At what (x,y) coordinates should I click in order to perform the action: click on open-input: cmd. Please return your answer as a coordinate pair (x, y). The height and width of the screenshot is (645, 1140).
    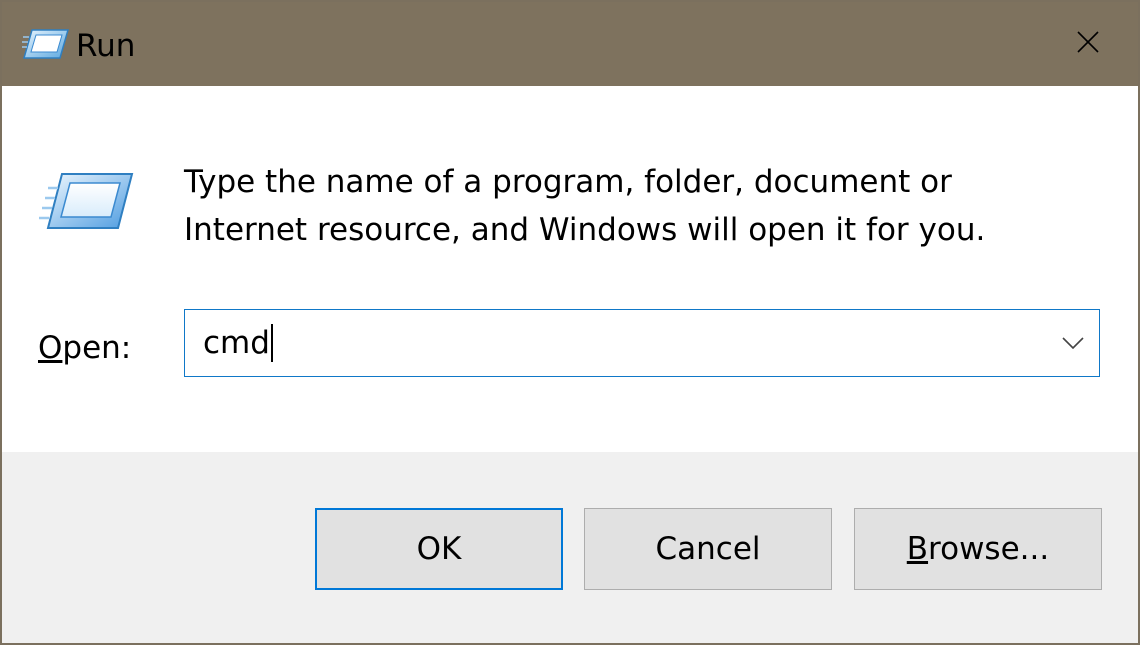
    Looking at the image, I should click on (238, 343).